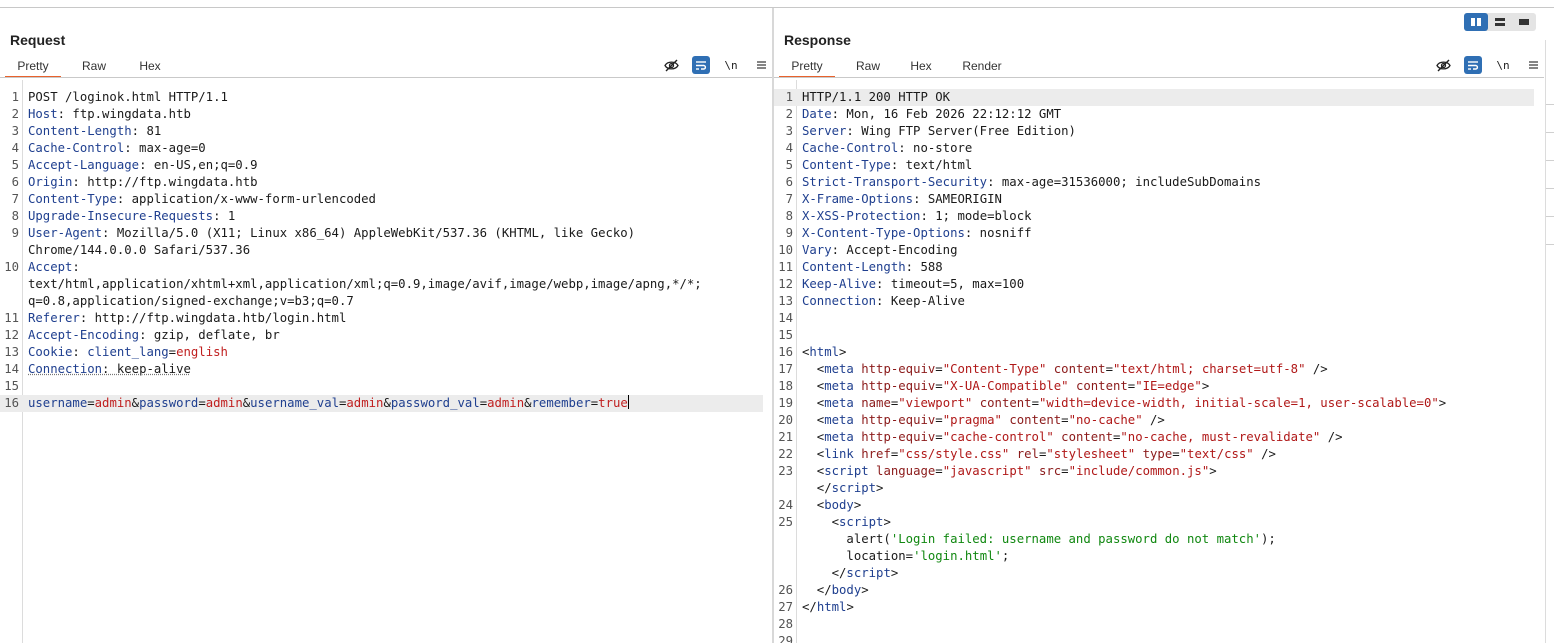 This screenshot has height=643, width=1554. Describe the element at coordinates (1154, 352) in the screenshot. I see `response-code-line: 16 <html>` at that location.